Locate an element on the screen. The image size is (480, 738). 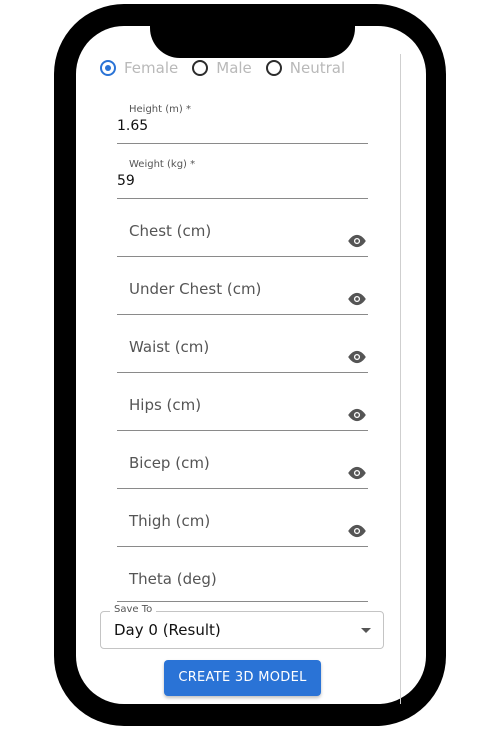
theta-placeholder: Theta (deg) is located at coordinates (173, 579).